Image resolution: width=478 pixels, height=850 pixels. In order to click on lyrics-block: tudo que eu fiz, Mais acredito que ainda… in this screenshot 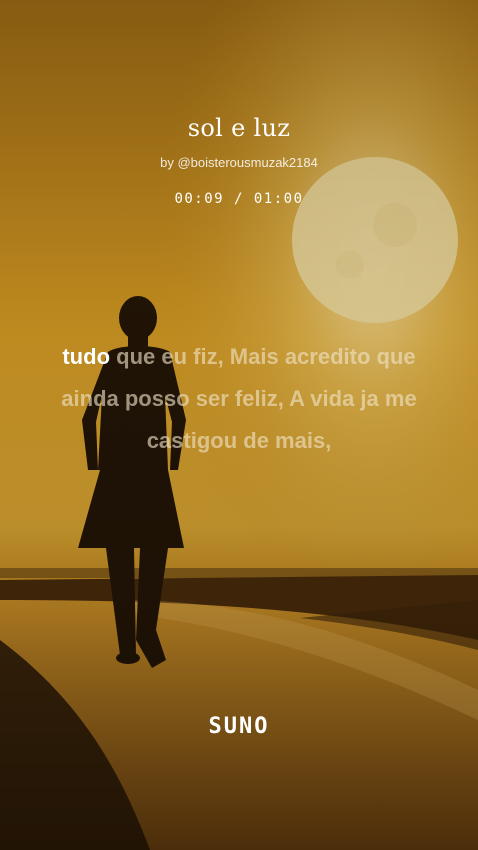, I will do `click(239, 399)`.